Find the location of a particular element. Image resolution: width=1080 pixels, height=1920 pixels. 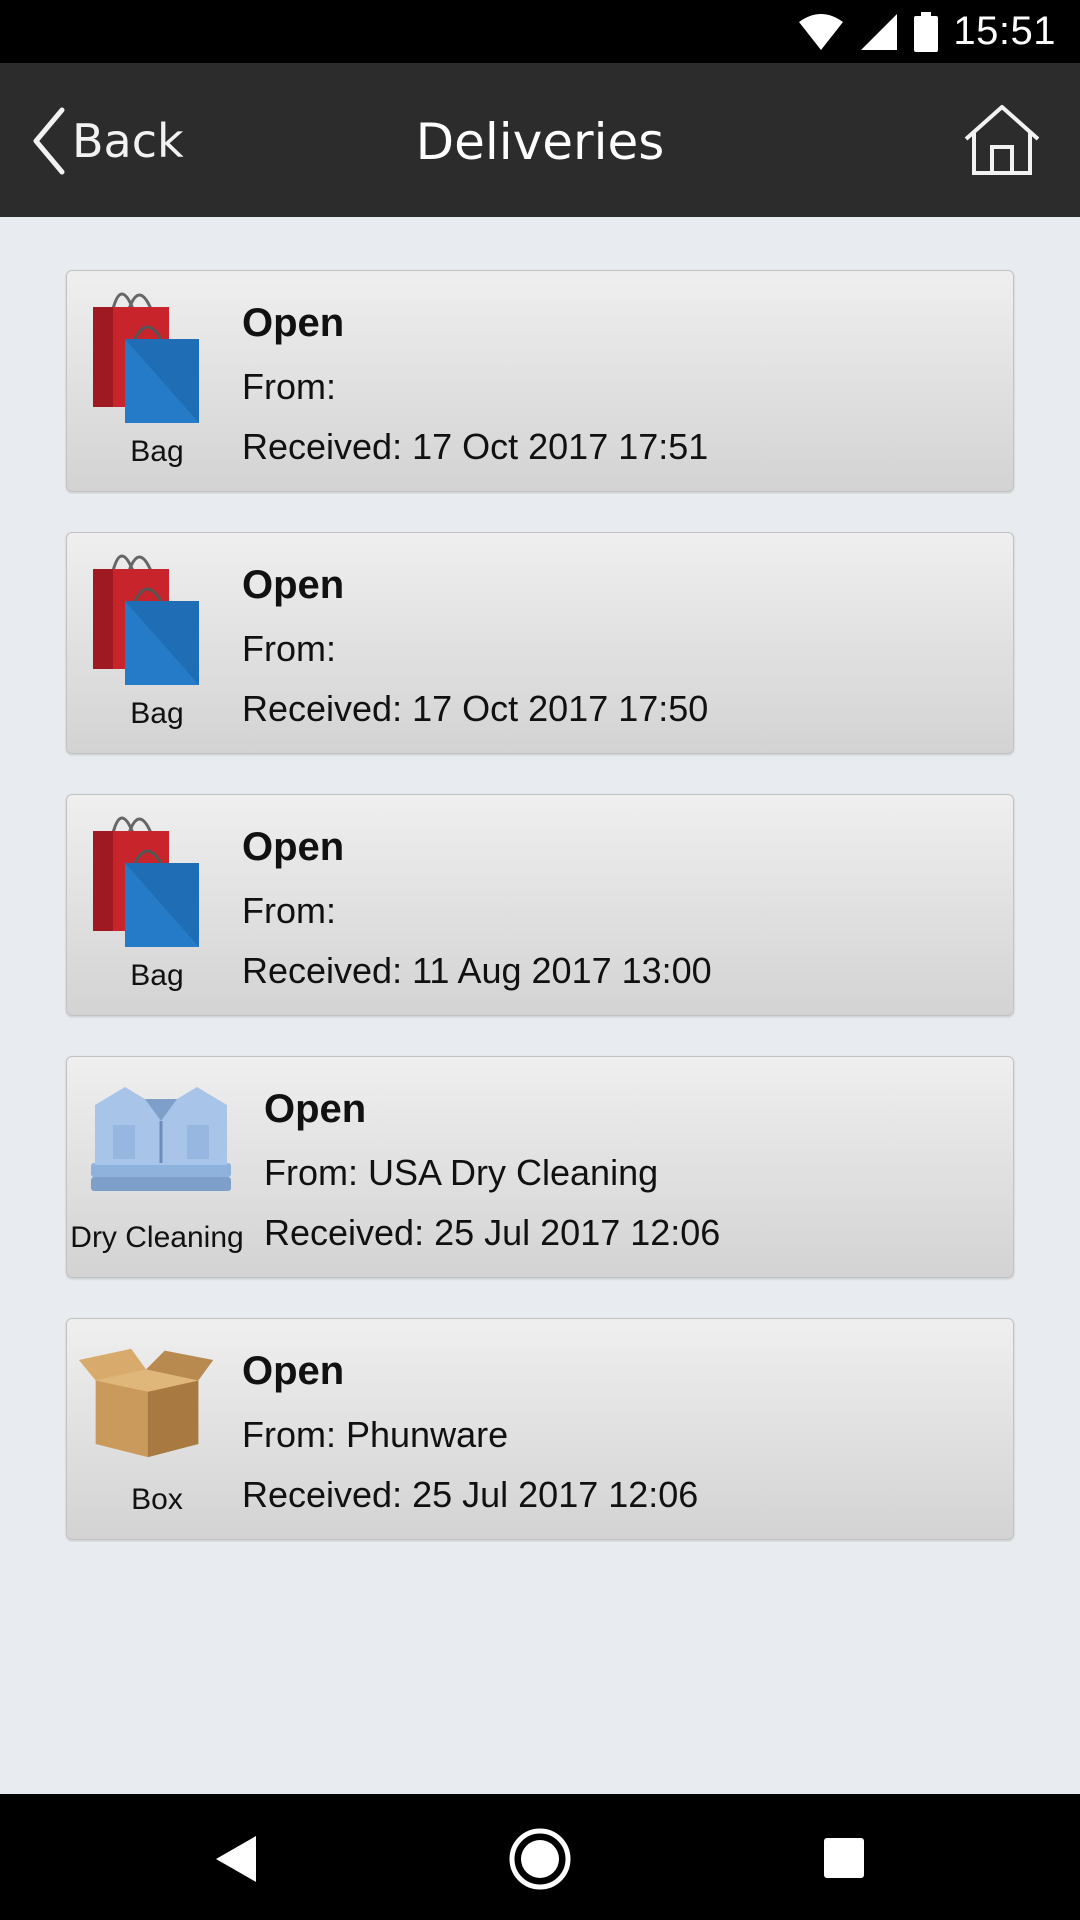

circle-home-icon is located at coordinates (540, 1859).